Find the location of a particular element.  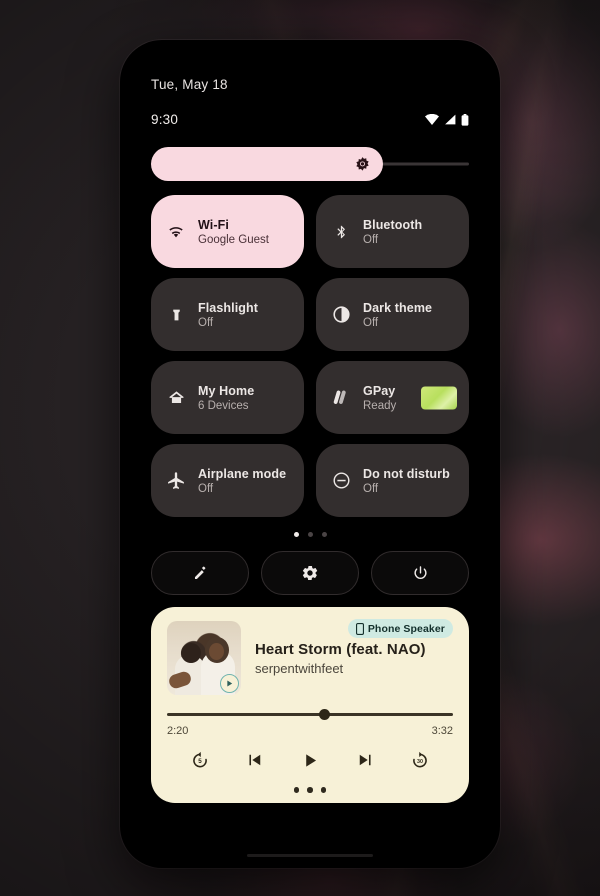

media-artist: serpentwithfeet is located at coordinates (299, 668).